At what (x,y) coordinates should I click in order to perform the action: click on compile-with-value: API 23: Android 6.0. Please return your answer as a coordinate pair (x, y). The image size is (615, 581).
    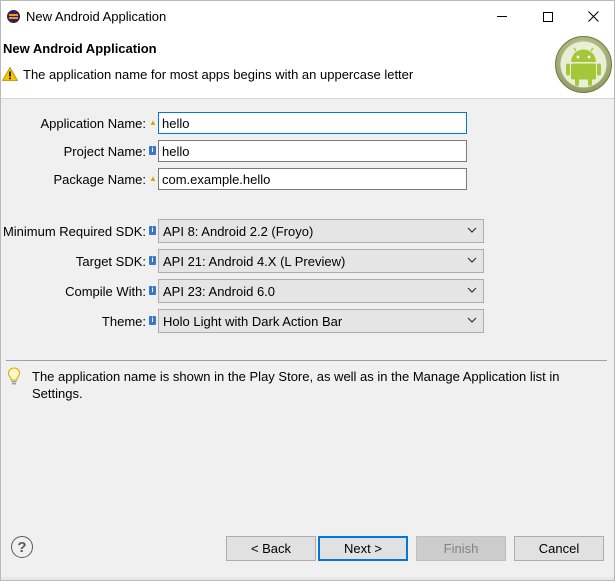
    Looking at the image, I should click on (219, 291).